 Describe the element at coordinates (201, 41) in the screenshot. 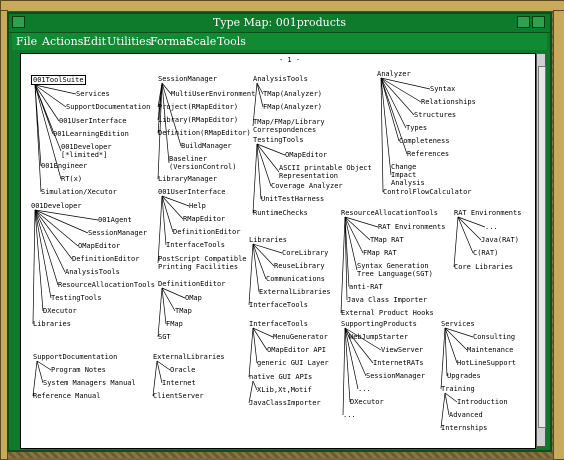

I see `menu-scale: Scale` at that location.